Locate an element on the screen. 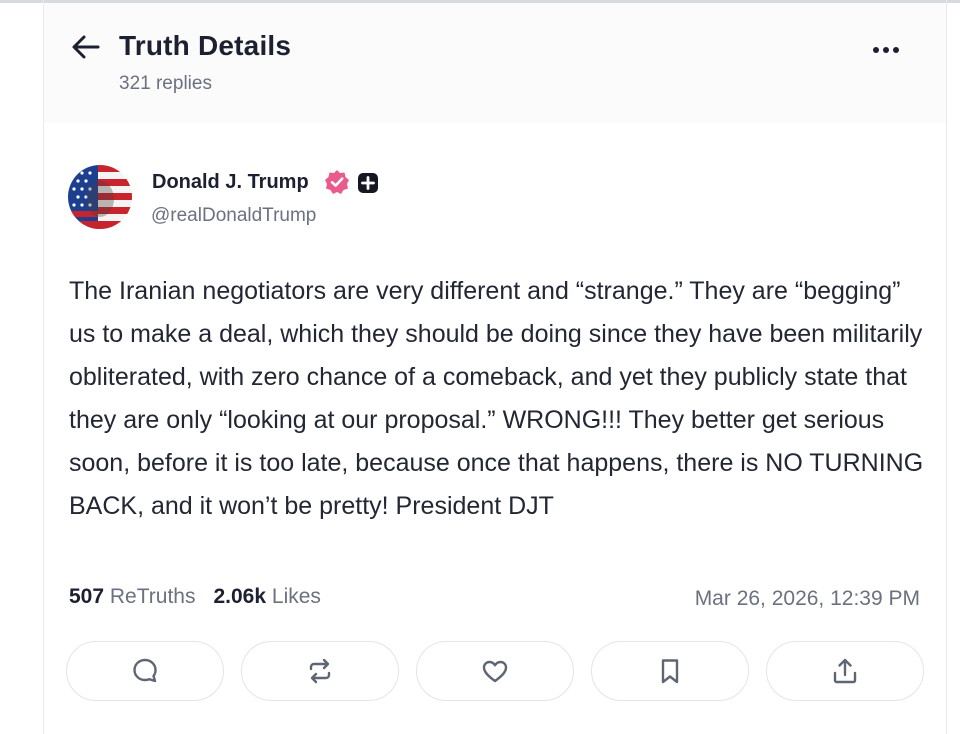  engagement-stats: 507 ReTruths 2.06k Likes is located at coordinates (195, 597).